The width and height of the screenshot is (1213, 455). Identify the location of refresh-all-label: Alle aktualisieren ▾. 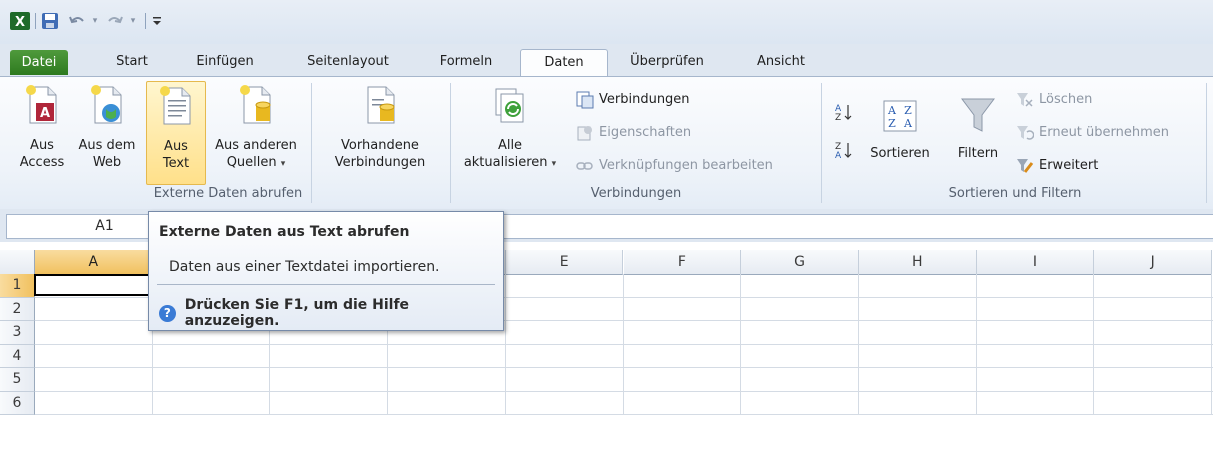
(510, 154).